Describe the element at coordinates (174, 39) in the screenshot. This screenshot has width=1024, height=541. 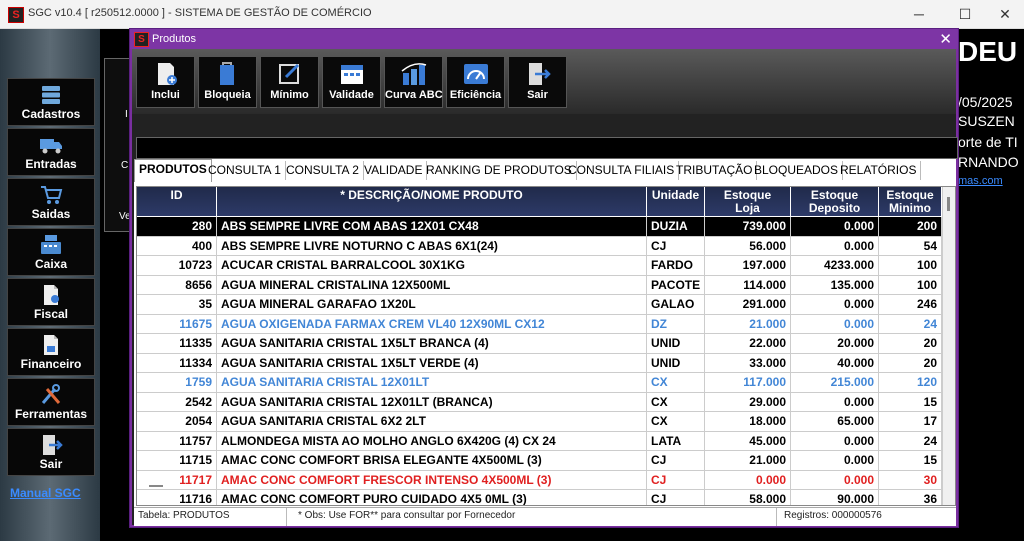
I see `produtos-title: Produtos` at that location.